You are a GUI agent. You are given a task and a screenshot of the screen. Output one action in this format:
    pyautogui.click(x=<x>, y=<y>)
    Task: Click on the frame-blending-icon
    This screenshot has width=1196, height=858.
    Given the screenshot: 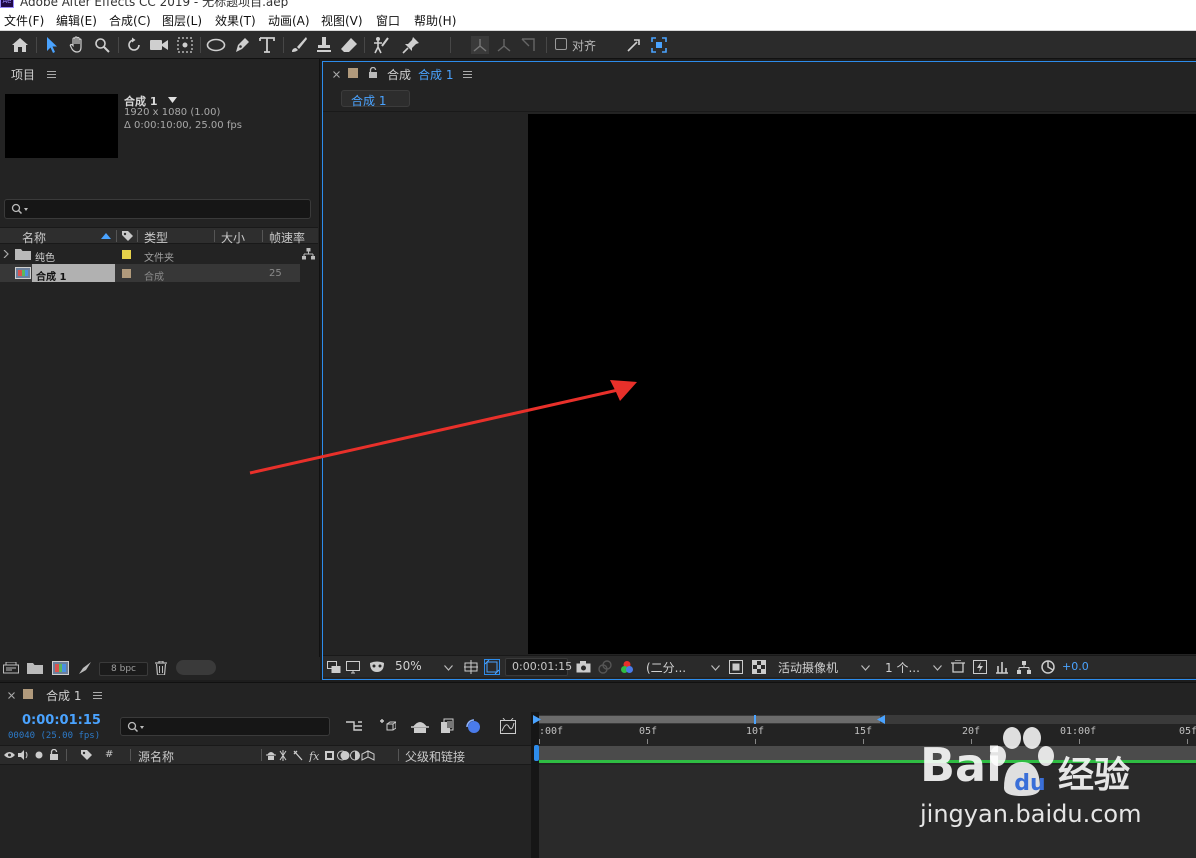 What is the action you would take?
    pyautogui.click(x=448, y=726)
    